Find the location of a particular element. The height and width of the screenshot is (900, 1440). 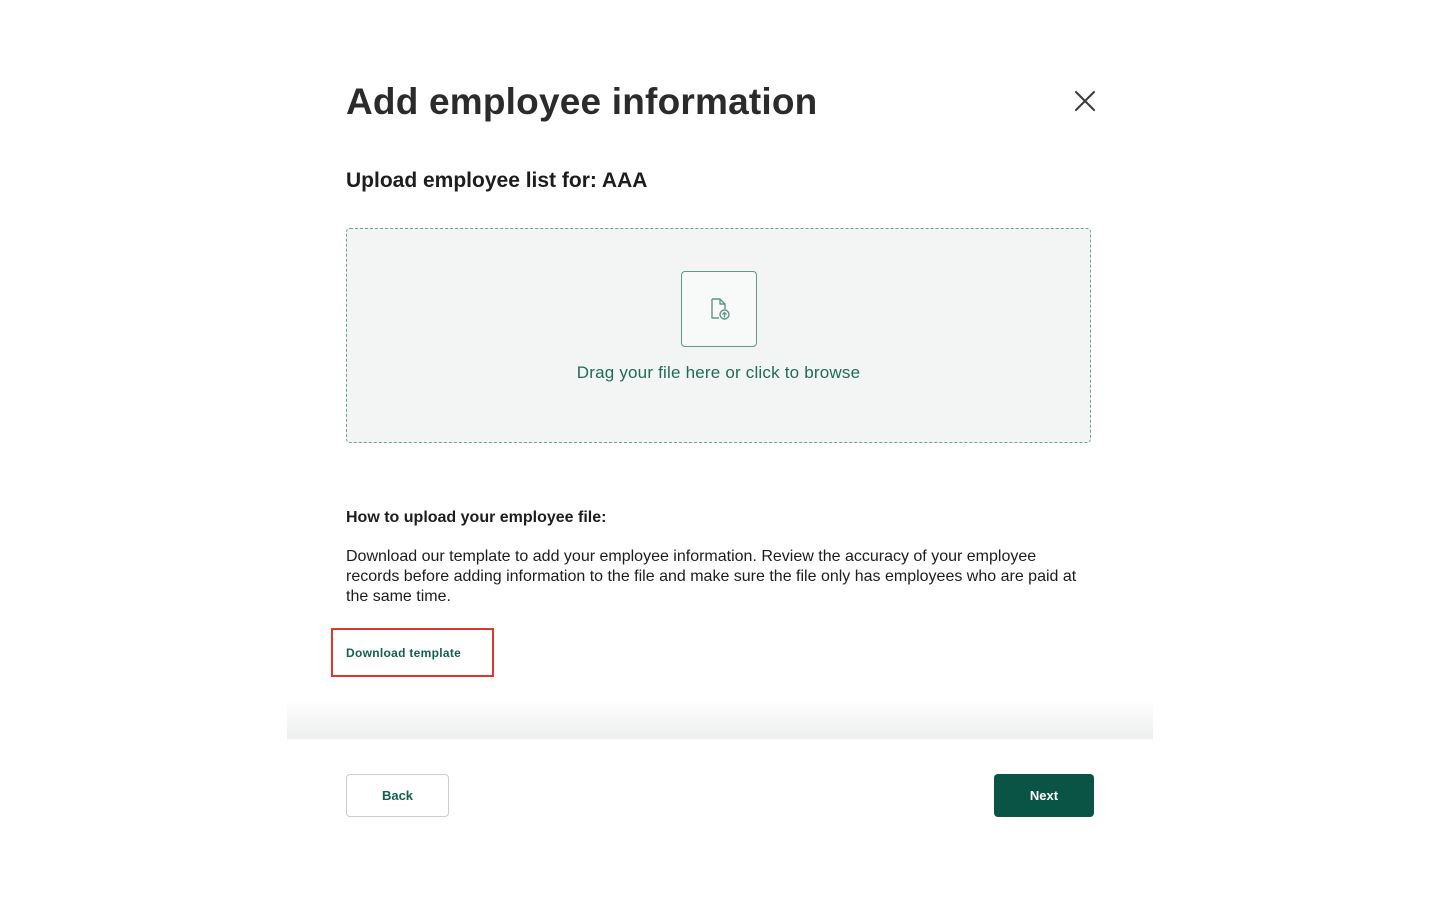

upload-section-title: Upload employee list for: AAA is located at coordinates (497, 180).